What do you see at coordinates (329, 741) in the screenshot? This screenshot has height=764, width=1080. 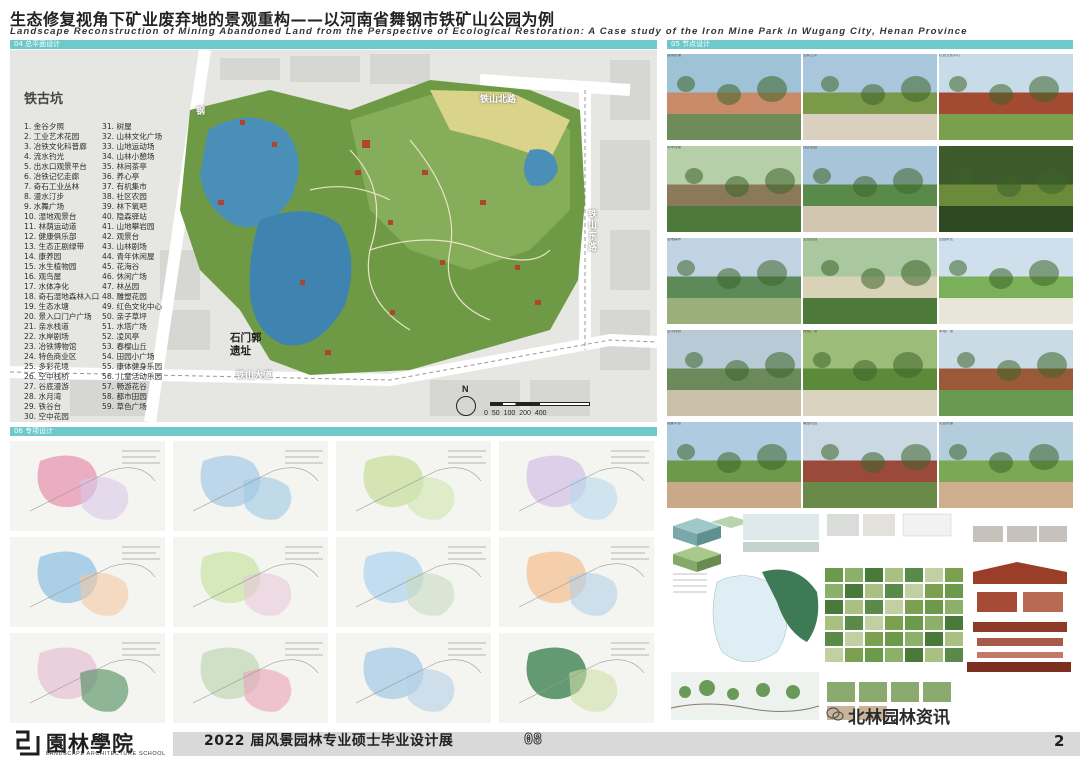 I see `exhibition-title: 2022 届风景园林专业硕士毕业设计展` at bounding box center [329, 741].